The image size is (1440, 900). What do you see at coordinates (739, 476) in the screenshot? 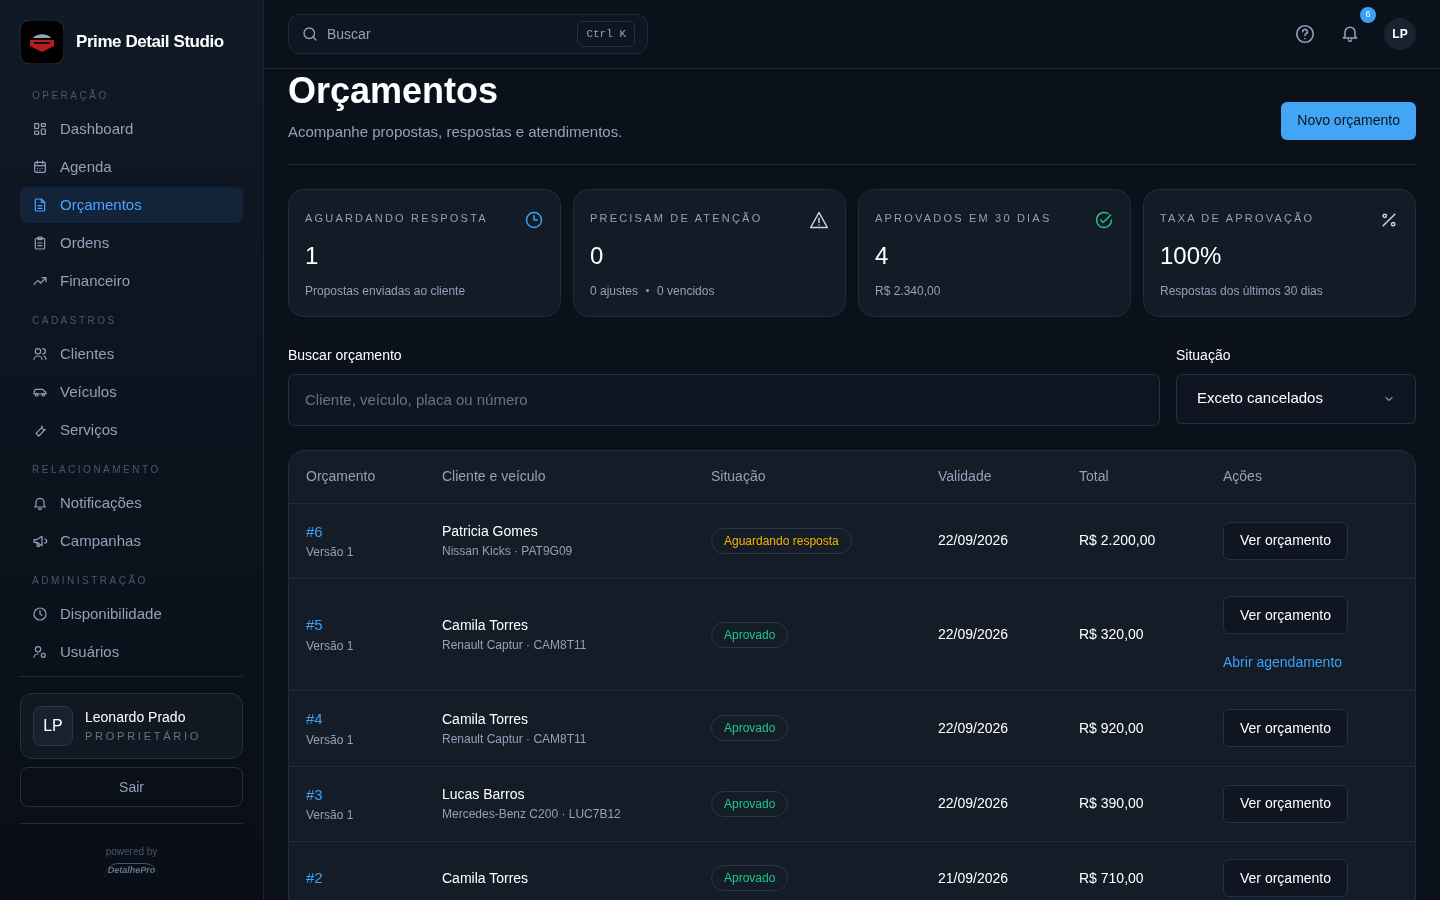
I see `column-header: Situação` at bounding box center [739, 476].